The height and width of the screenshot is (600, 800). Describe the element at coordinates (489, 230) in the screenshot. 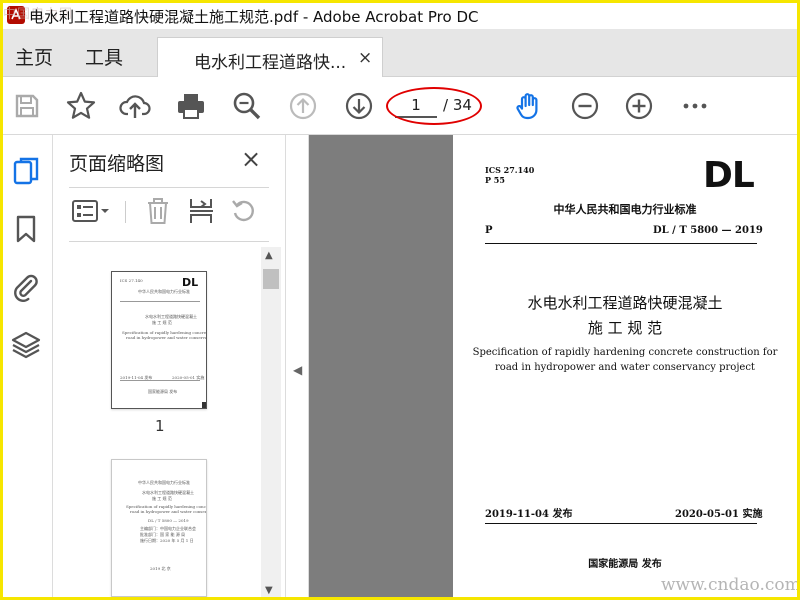

I see `classification-code: P` at that location.